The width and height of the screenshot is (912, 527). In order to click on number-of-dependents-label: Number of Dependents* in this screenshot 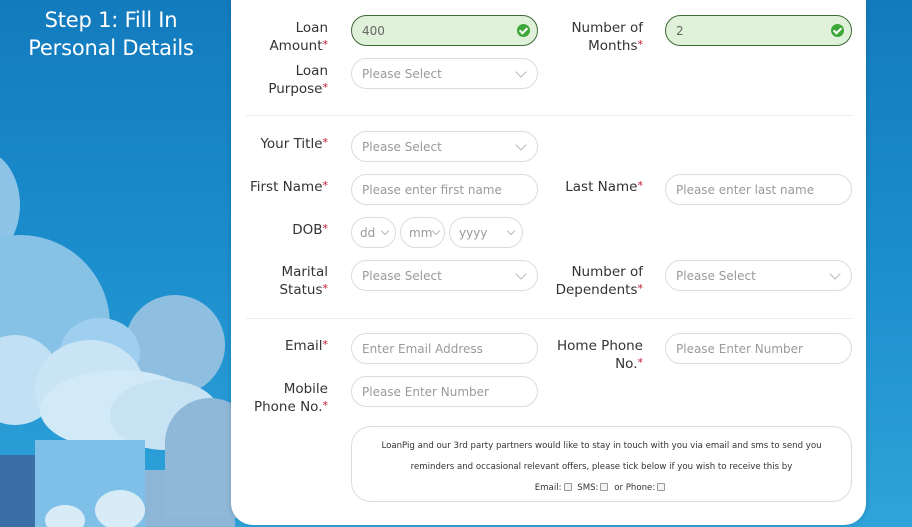, I will do `click(599, 281)`.